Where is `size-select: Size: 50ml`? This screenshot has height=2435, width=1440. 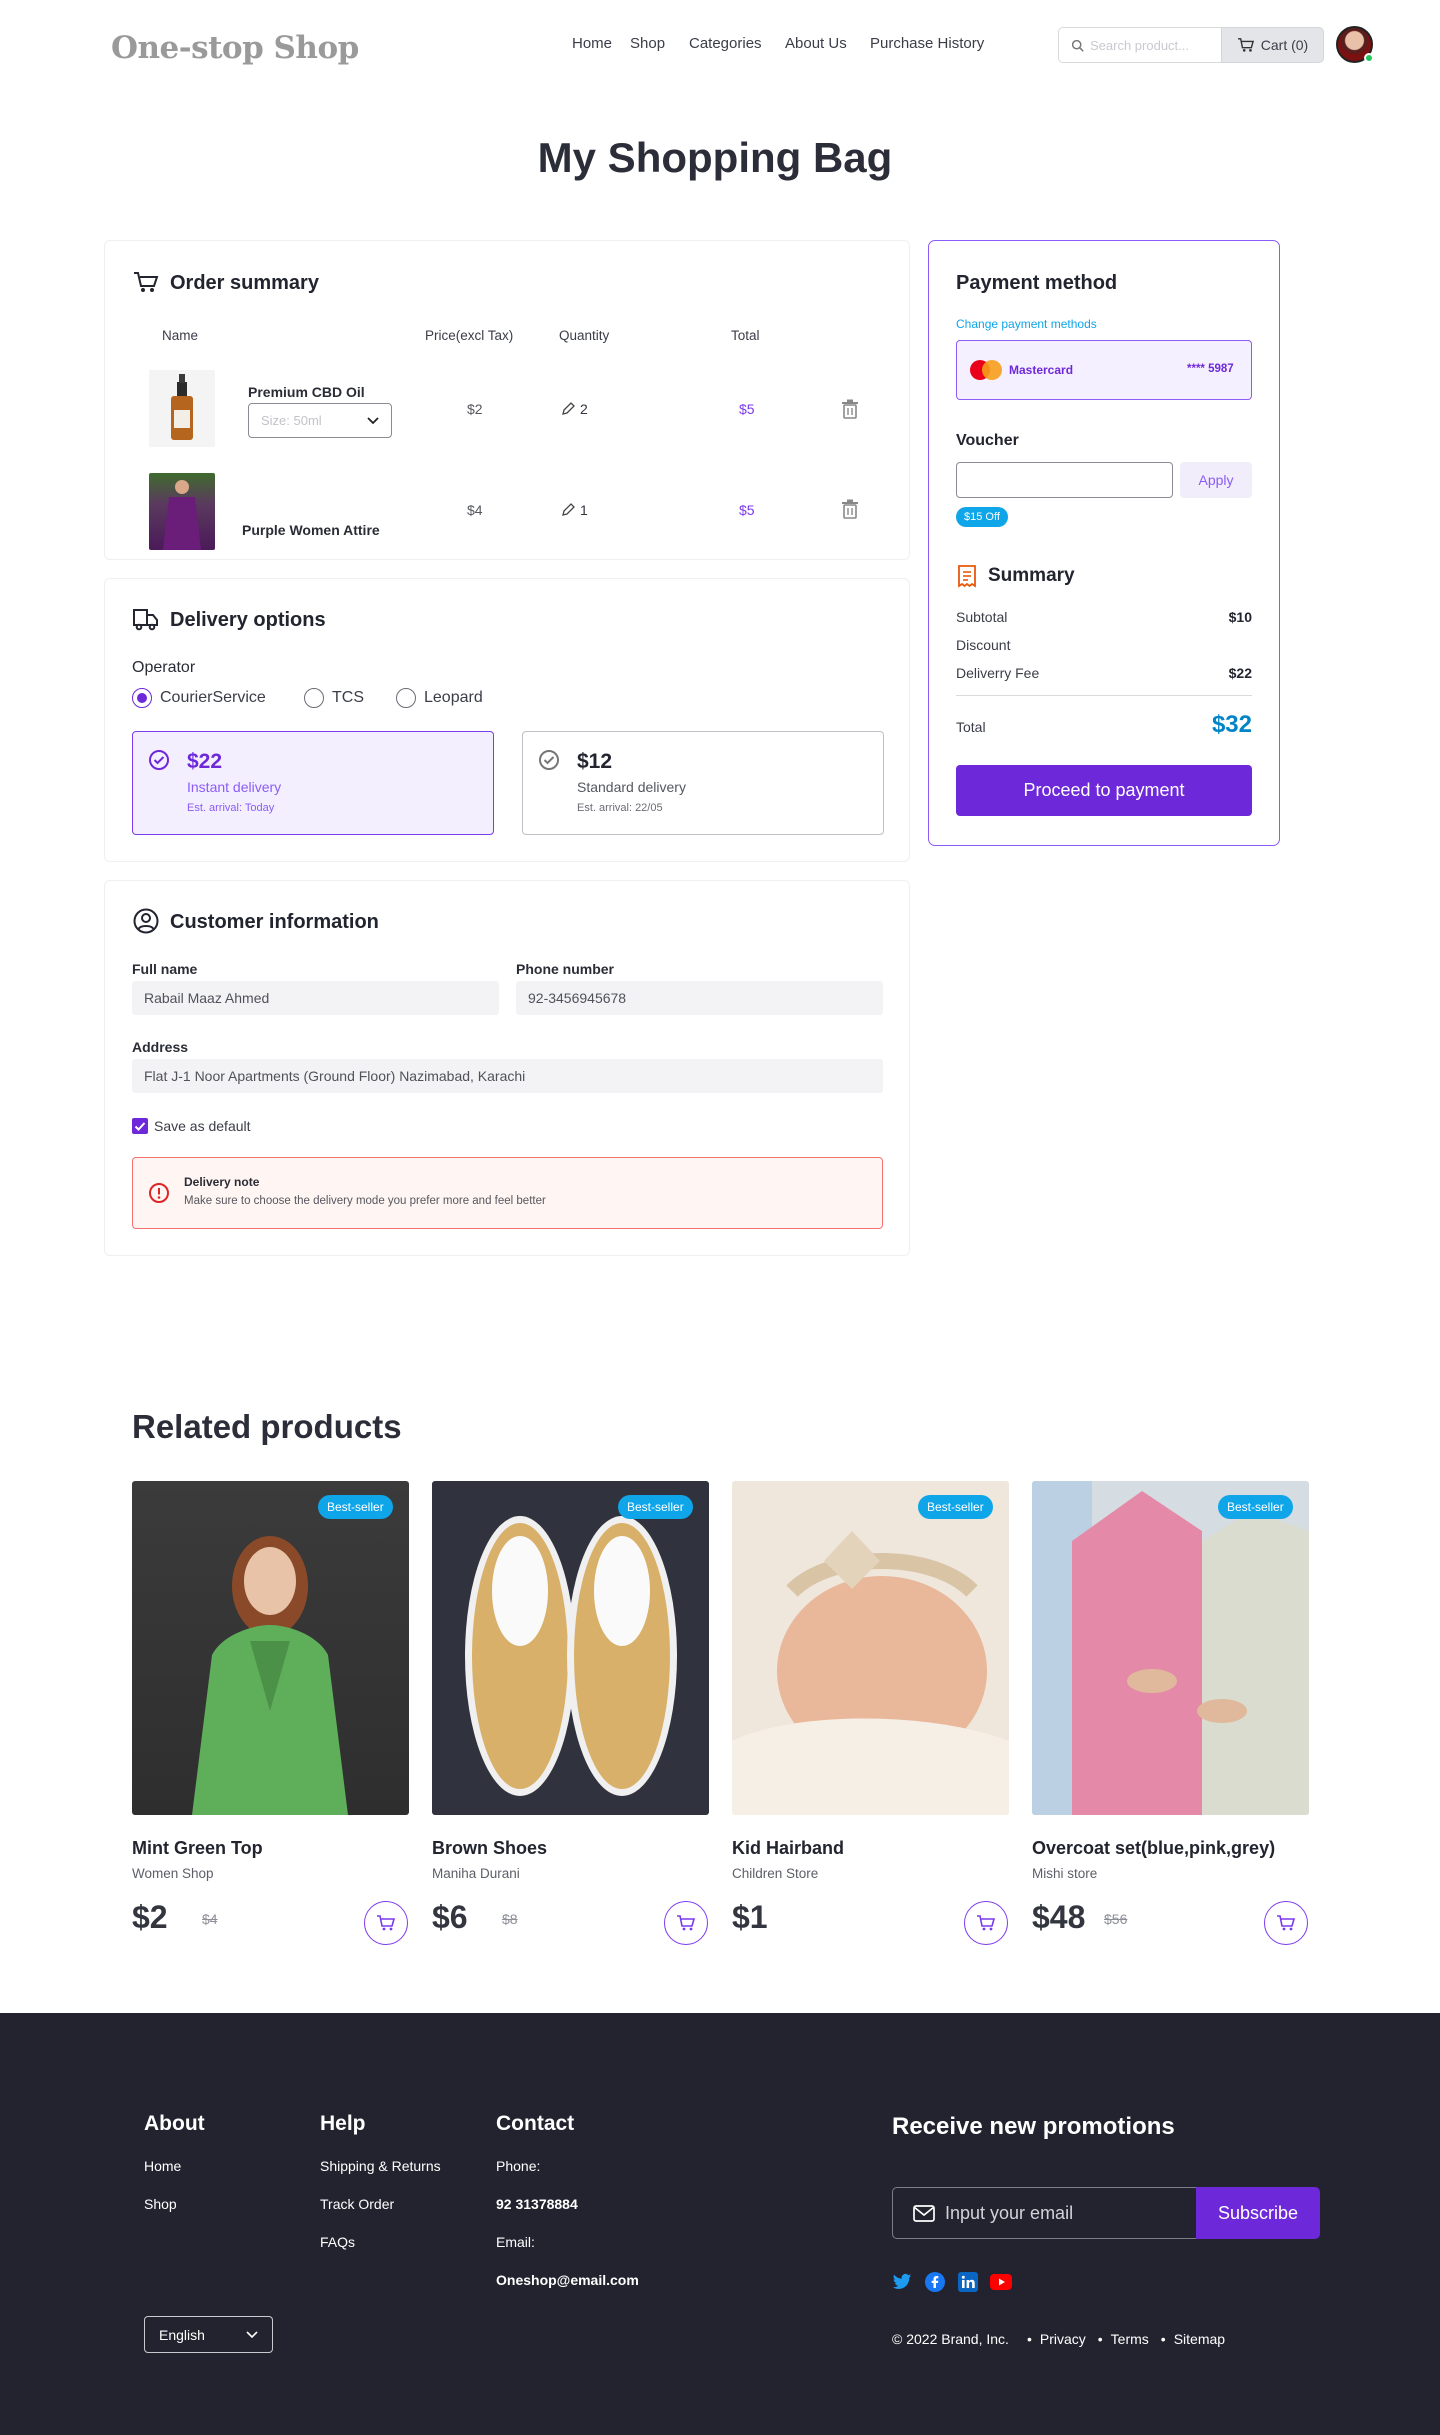 size-select: Size: 50ml is located at coordinates (320, 420).